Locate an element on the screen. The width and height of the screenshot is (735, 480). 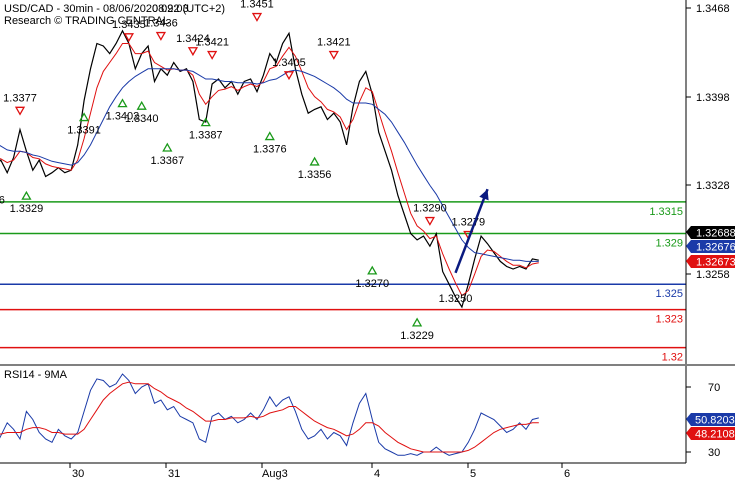
time-tick-label: 31 is located at coordinates (174, 474).